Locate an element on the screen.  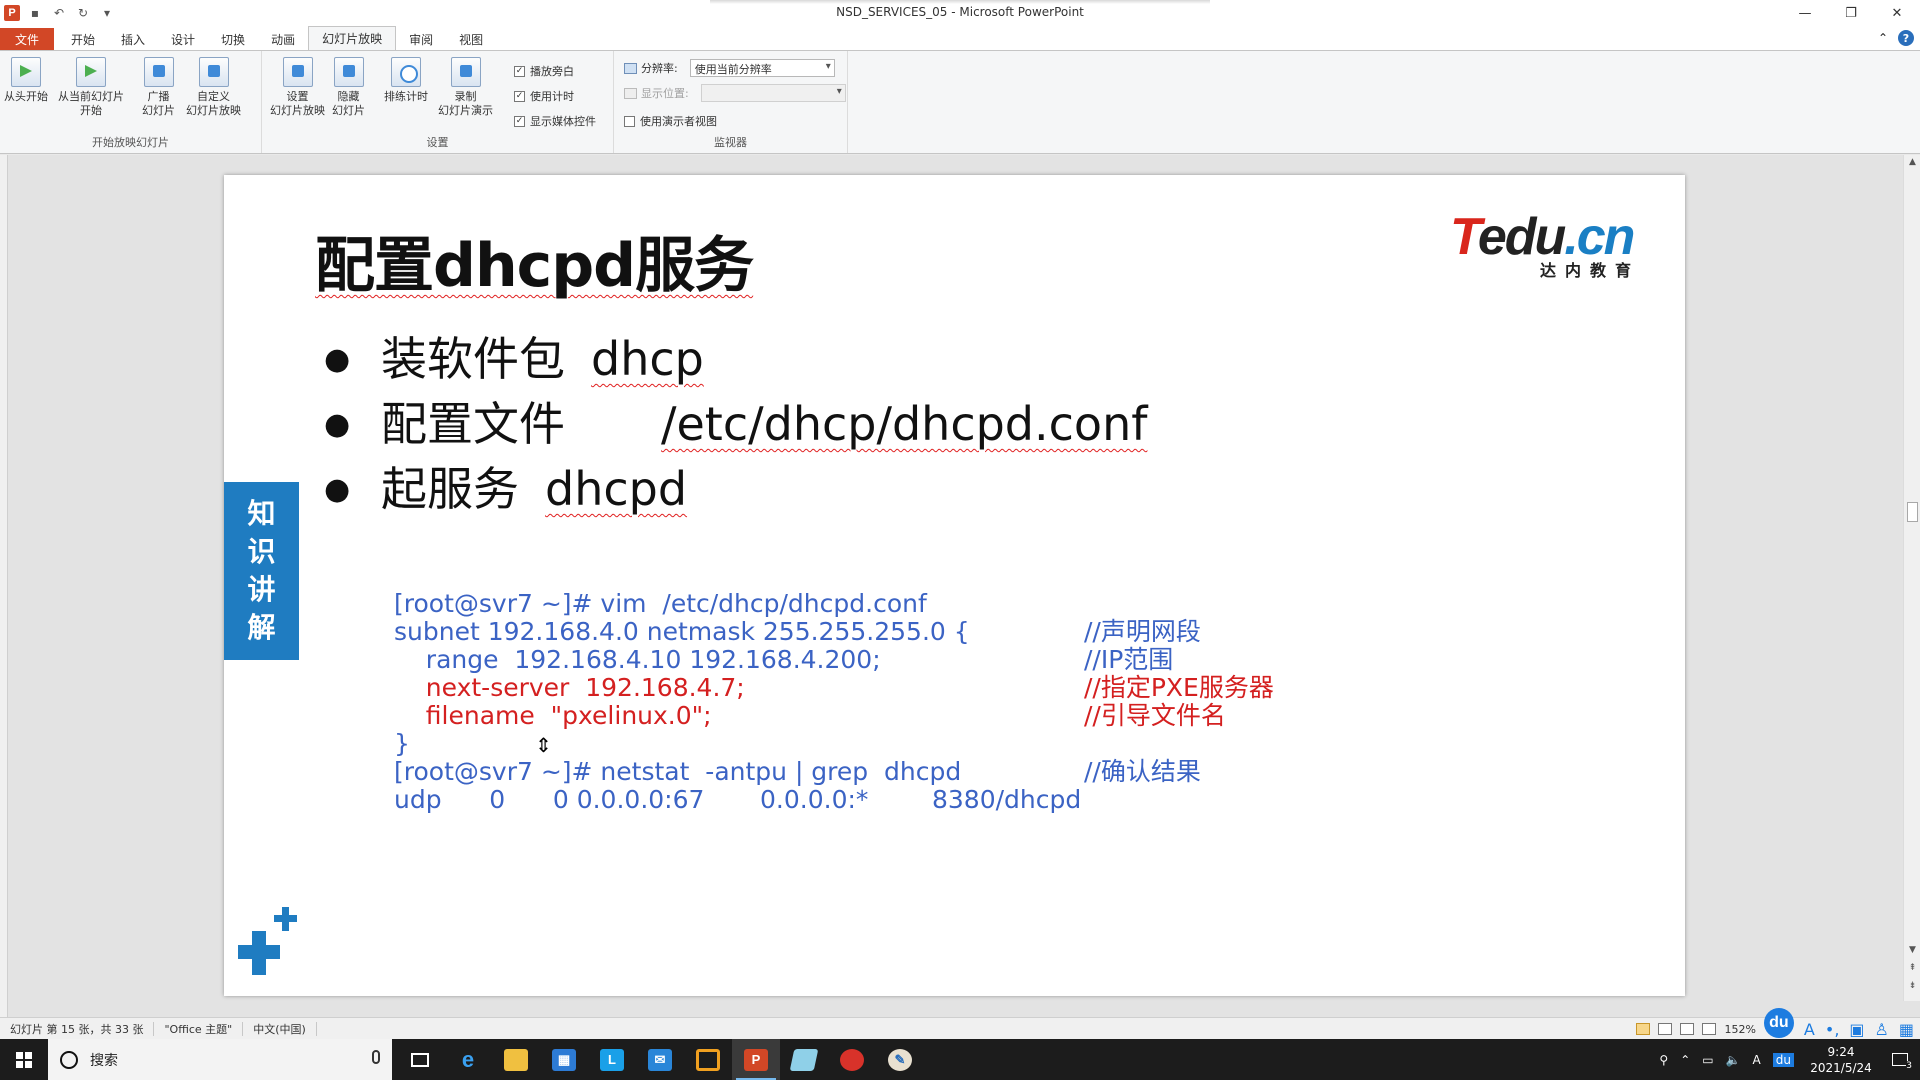
bullet-item: ● 装软件包 dhcp is located at coordinates (735, 362).